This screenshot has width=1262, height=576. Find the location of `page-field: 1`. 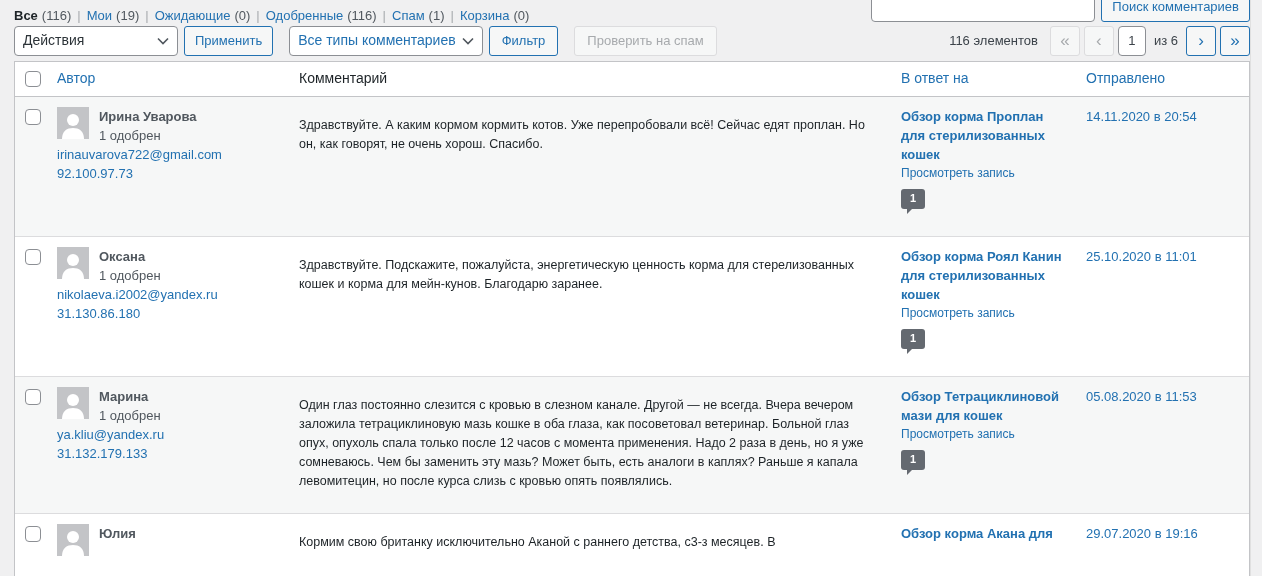

page-field: 1 is located at coordinates (1131, 40).